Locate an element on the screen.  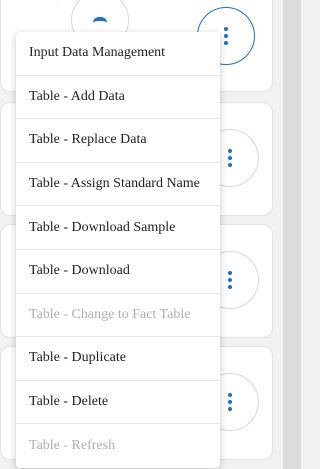
scrollbar-track is located at coordinates (292, 234).